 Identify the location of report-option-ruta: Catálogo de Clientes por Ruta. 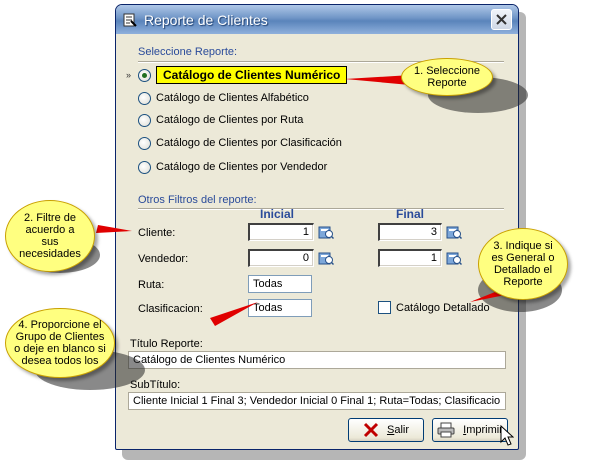
(220, 120).